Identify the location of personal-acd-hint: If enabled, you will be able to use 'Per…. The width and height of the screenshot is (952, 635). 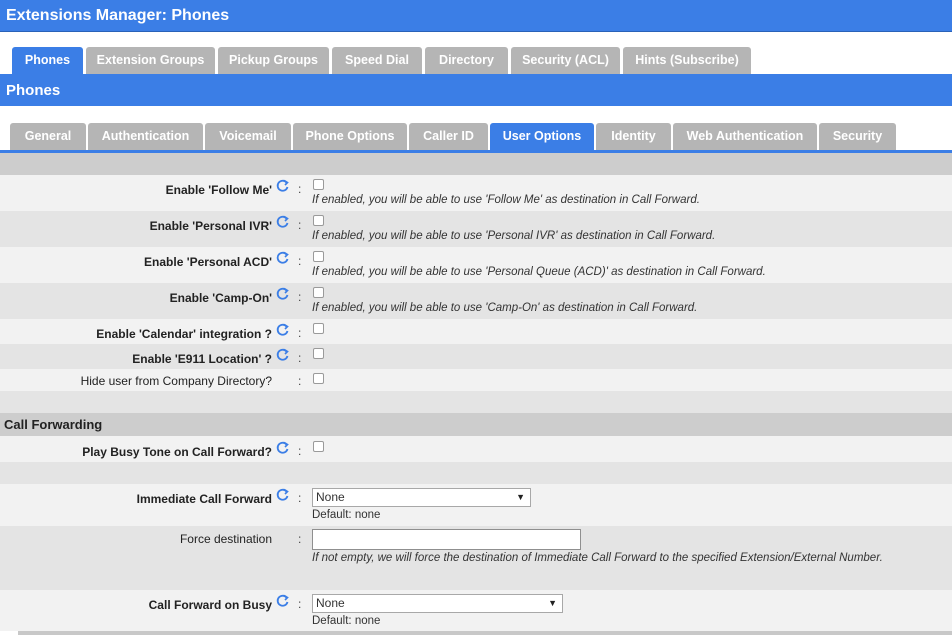
(539, 272).